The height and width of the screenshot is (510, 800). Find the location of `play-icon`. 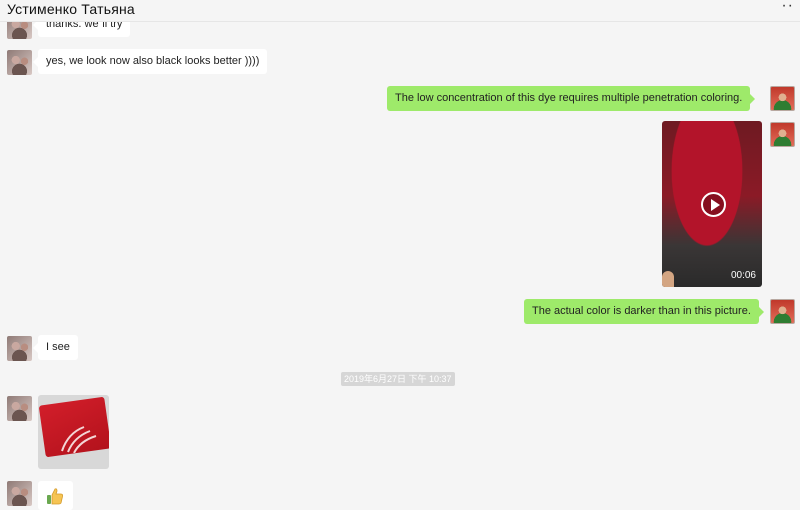

play-icon is located at coordinates (713, 204).